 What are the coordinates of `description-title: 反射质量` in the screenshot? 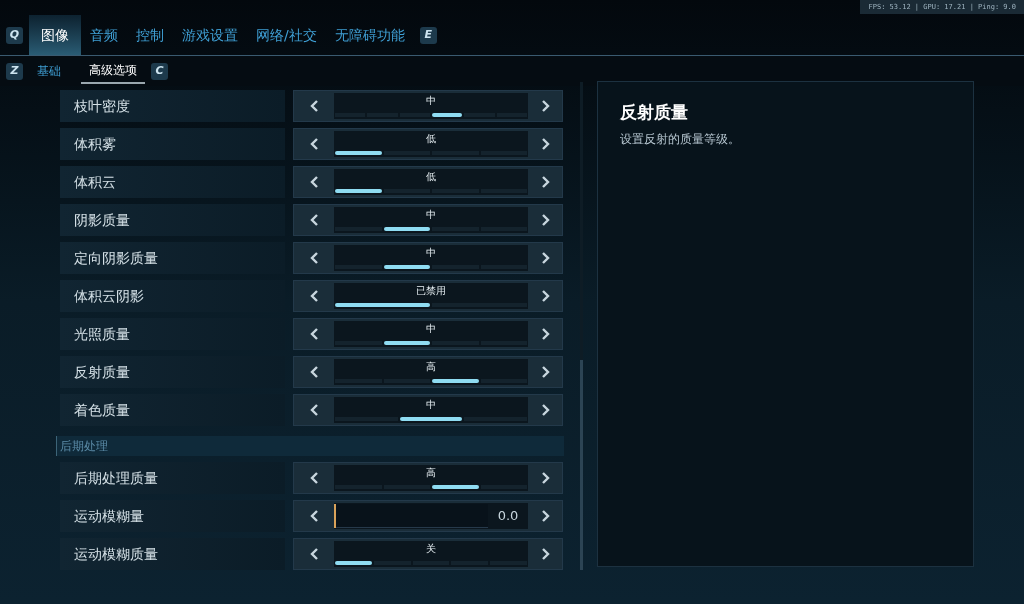 It's located at (654, 112).